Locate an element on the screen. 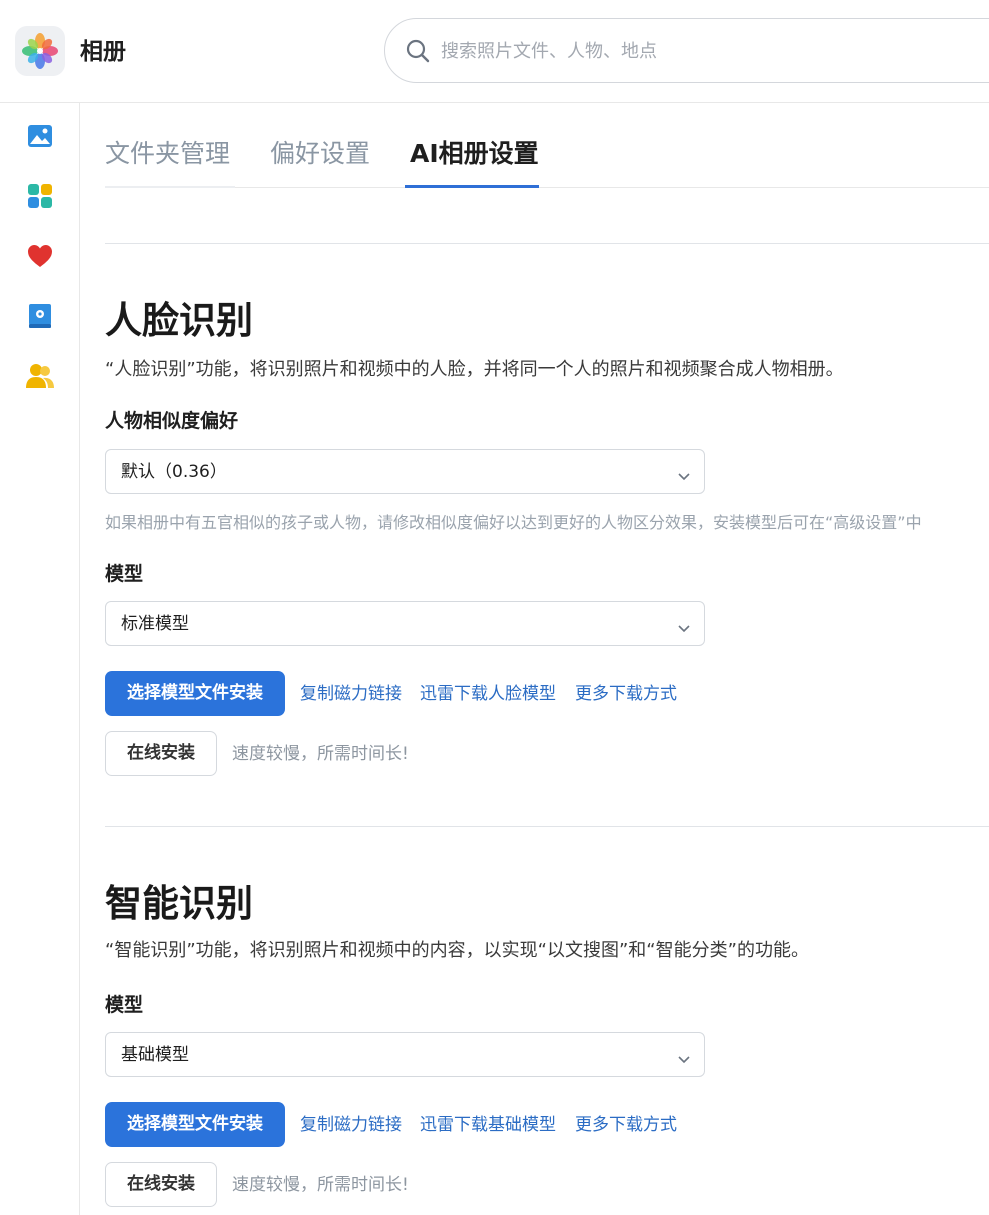 The width and height of the screenshot is (989, 1215). album-book-icon is located at coordinates (40, 318).